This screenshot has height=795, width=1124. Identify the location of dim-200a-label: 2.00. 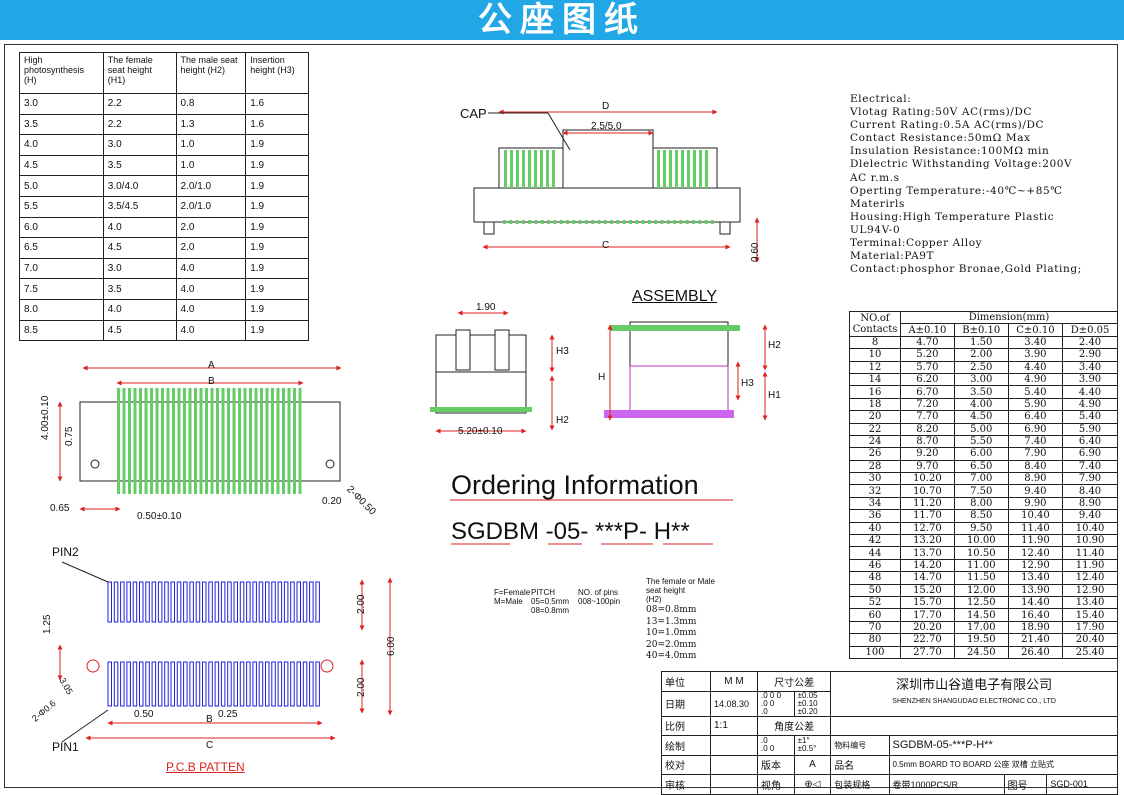
(361, 604).